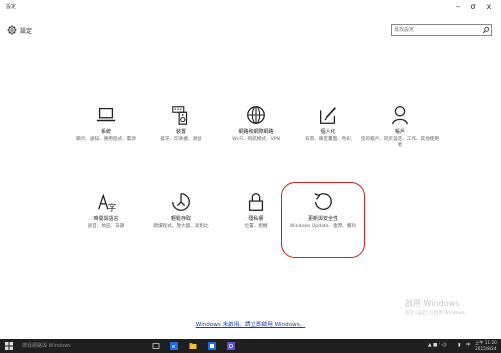  Describe the element at coordinates (473, 7) in the screenshot. I see `maximize-button: σ` at that location.